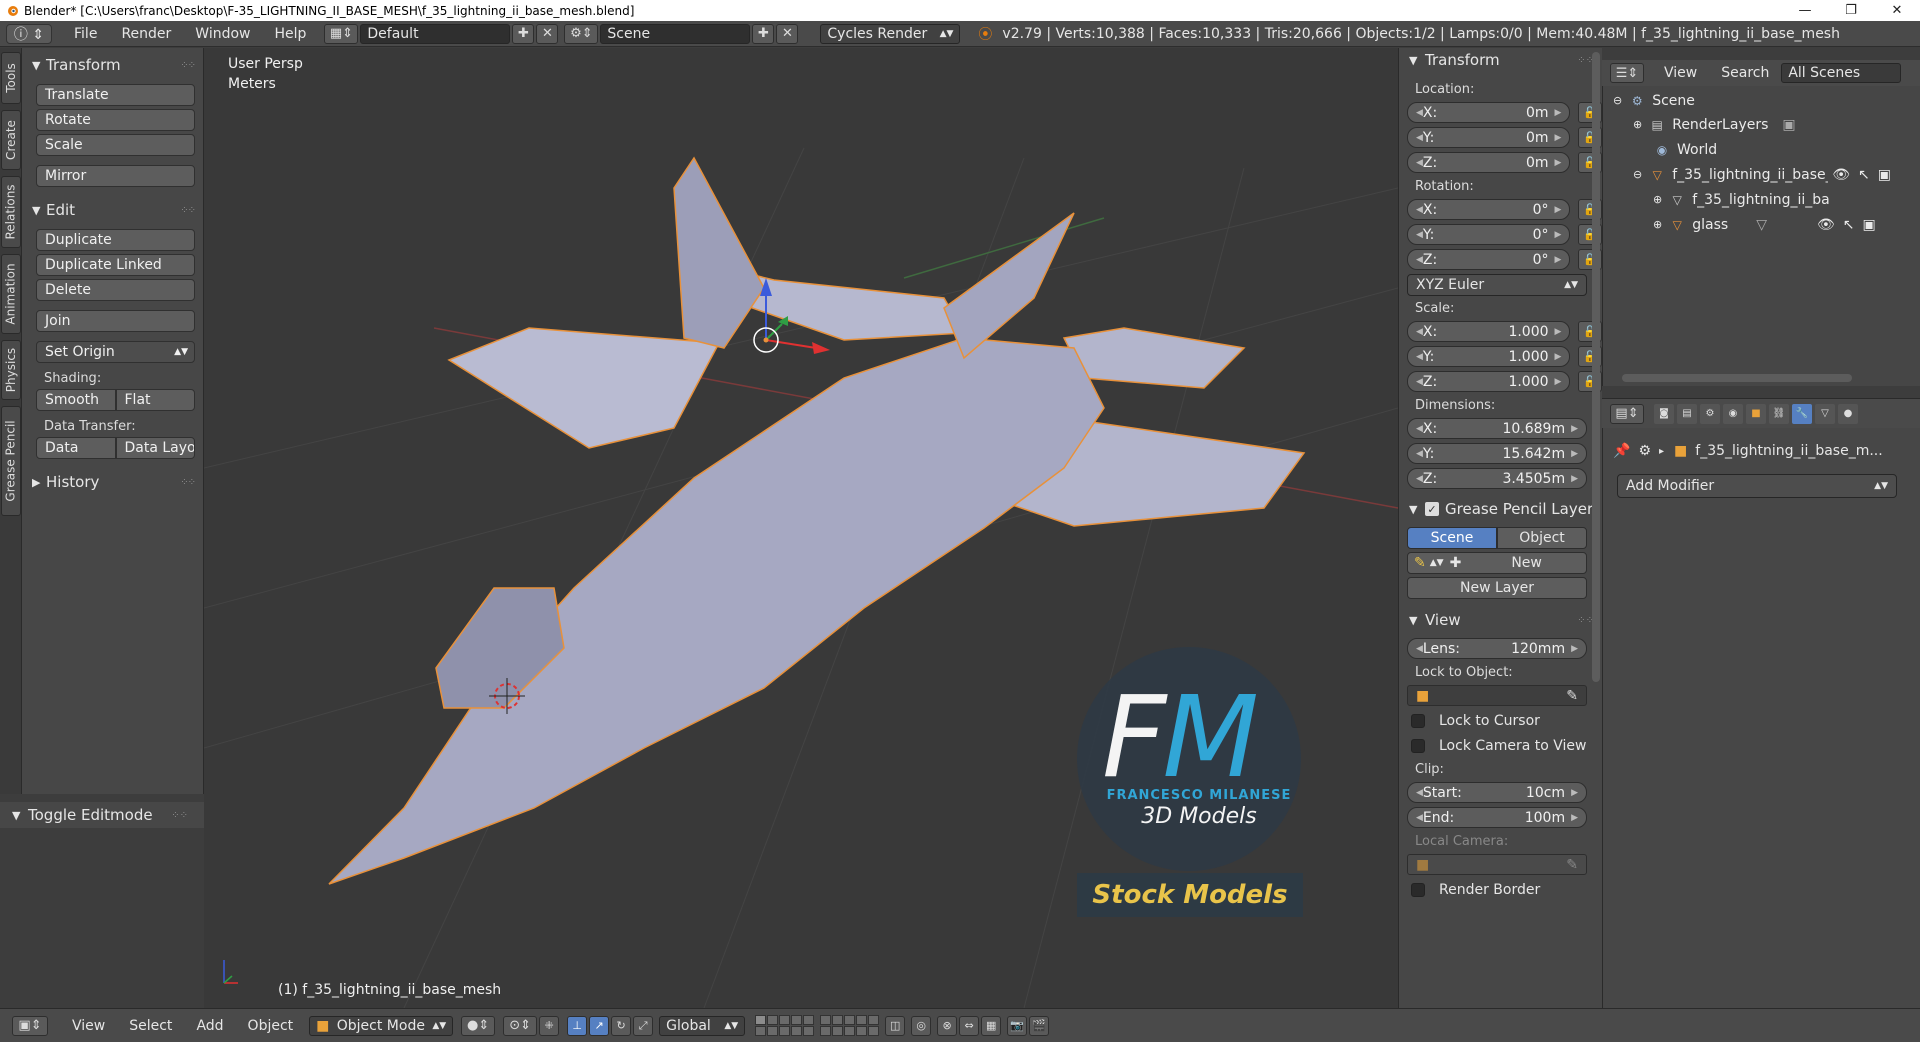  I want to click on snap-icon: ⊗, so click(947, 1025).